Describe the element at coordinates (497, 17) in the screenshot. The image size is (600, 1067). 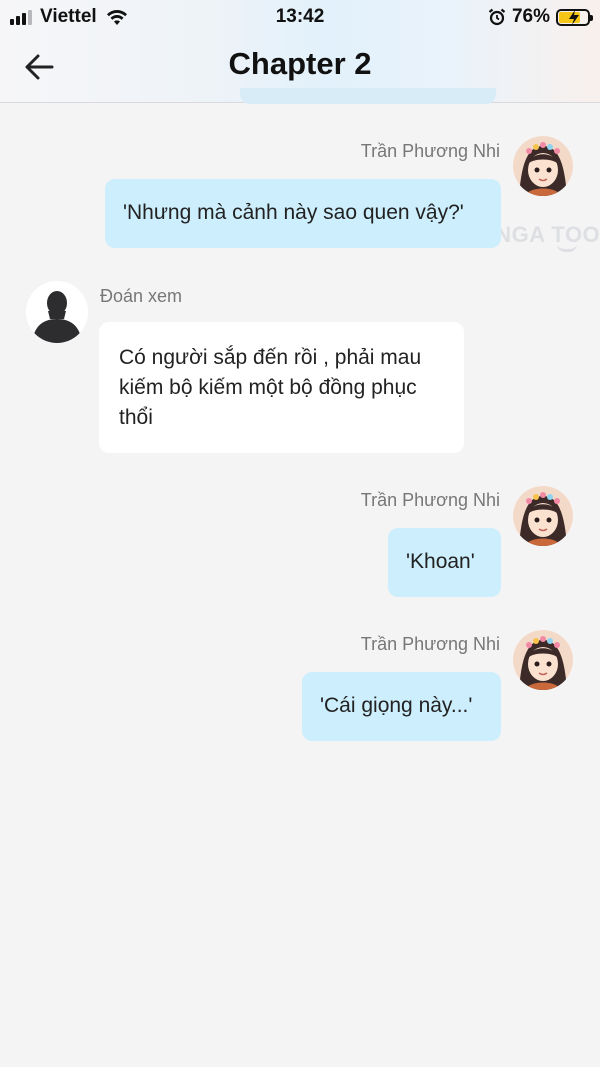
I see `alarm-icon` at that location.